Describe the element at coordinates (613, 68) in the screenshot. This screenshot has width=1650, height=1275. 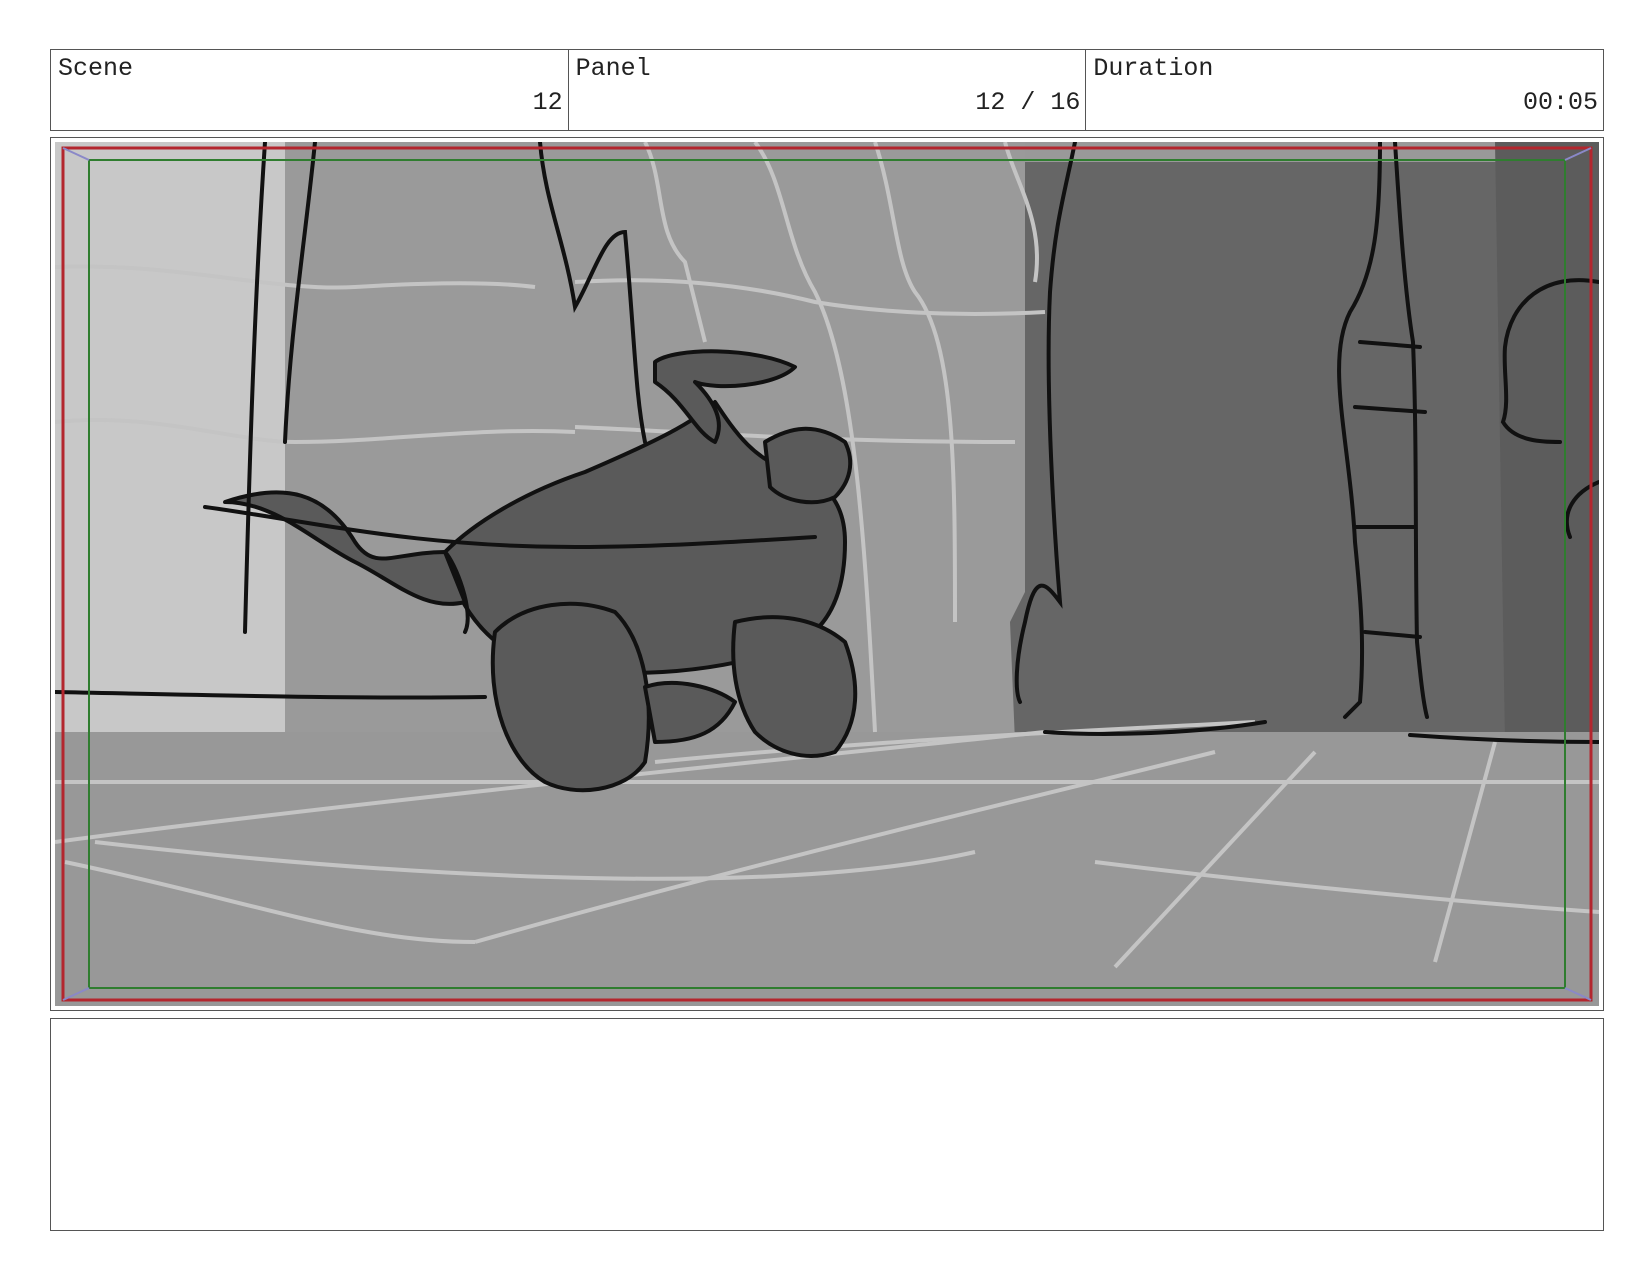
I see `panel-label: Panel` at that location.